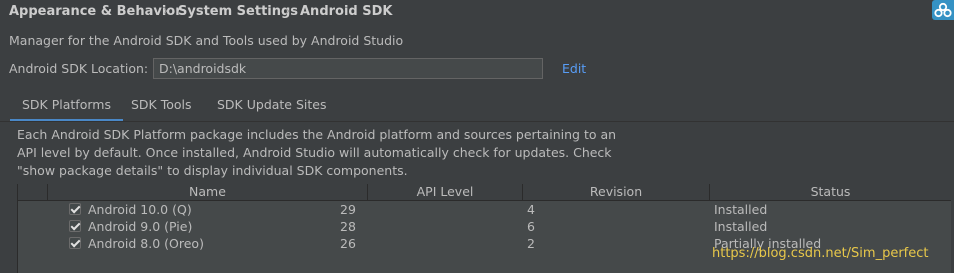 This screenshot has width=954, height=273. I want to click on table-header: Name API Level Revision Status, so click(484, 192).